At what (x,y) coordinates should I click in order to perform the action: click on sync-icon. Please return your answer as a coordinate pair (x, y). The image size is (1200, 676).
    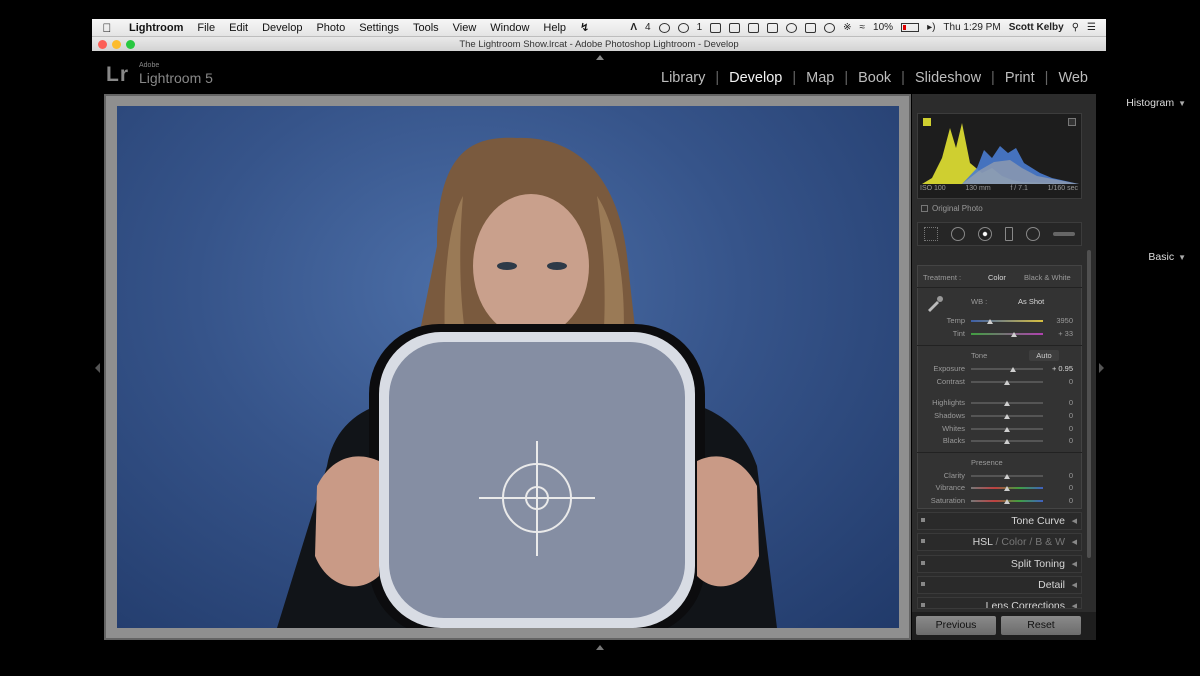
    Looking at the image, I should click on (683, 27).